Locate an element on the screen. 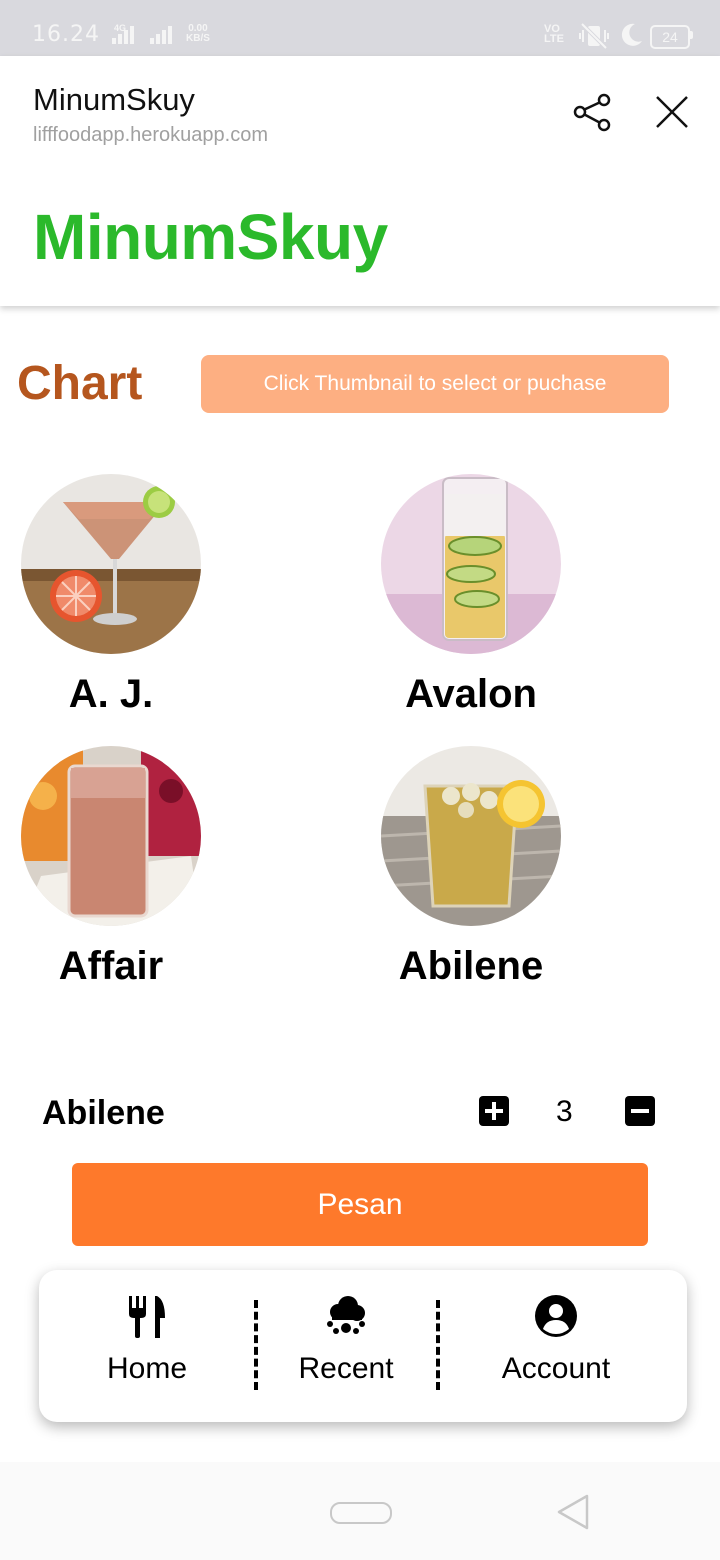  juice-image is located at coordinates (111, 836).